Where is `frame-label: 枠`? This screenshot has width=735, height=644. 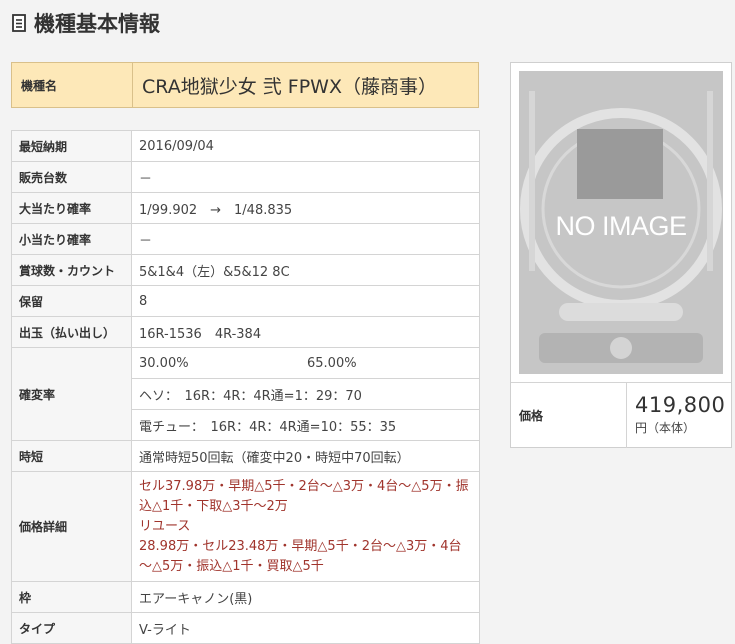 frame-label: 枠 is located at coordinates (71, 597).